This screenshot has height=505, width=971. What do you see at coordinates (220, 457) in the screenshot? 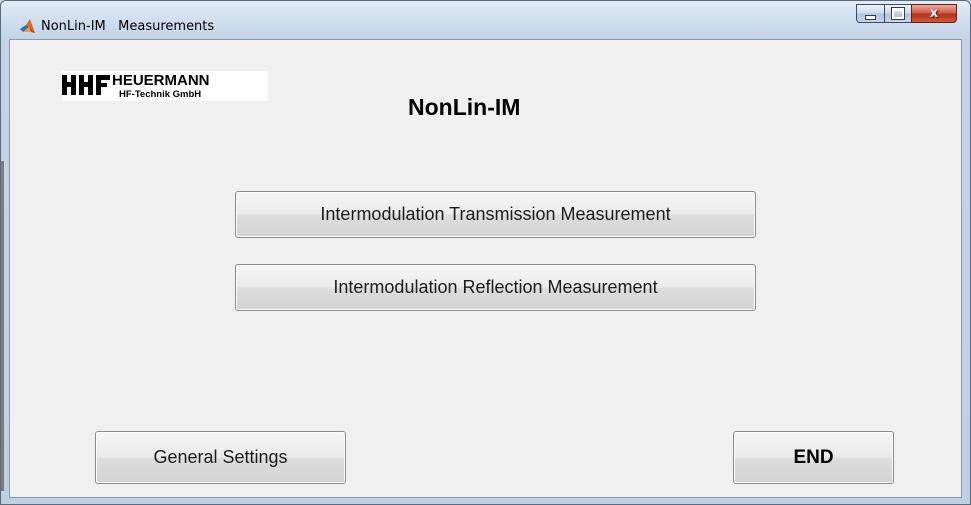
I see `general-settings-button: General Settings` at bounding box center [220, 457].